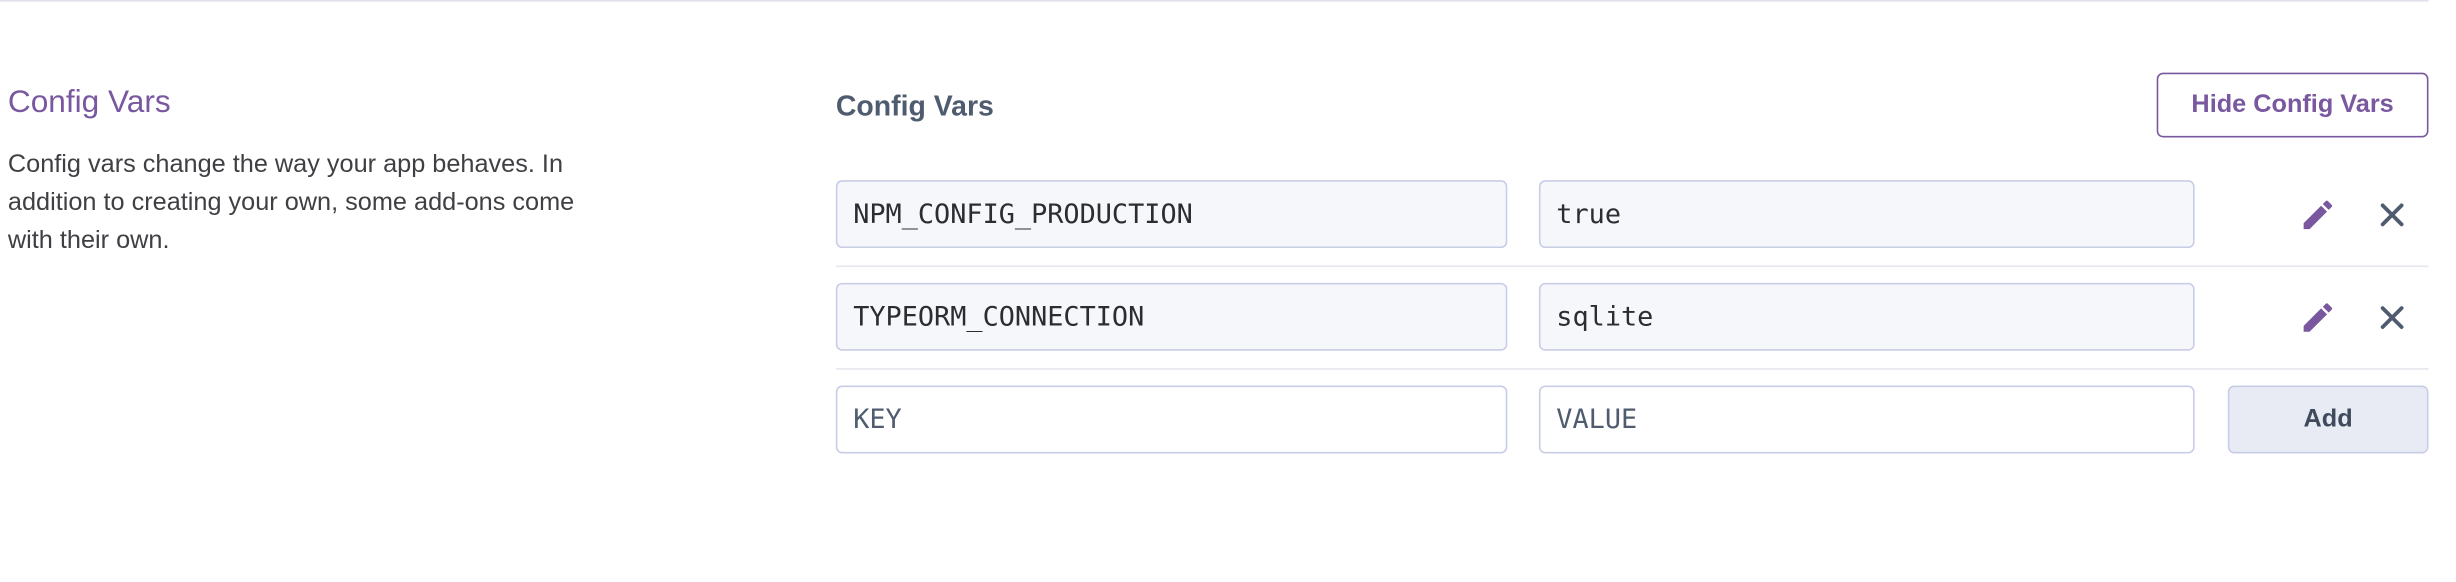 This screenshot has width=2456, height=582. Describe the element at coordinates (89, 103) in the screenshot. I see `section-title: Config Vars` at that location.